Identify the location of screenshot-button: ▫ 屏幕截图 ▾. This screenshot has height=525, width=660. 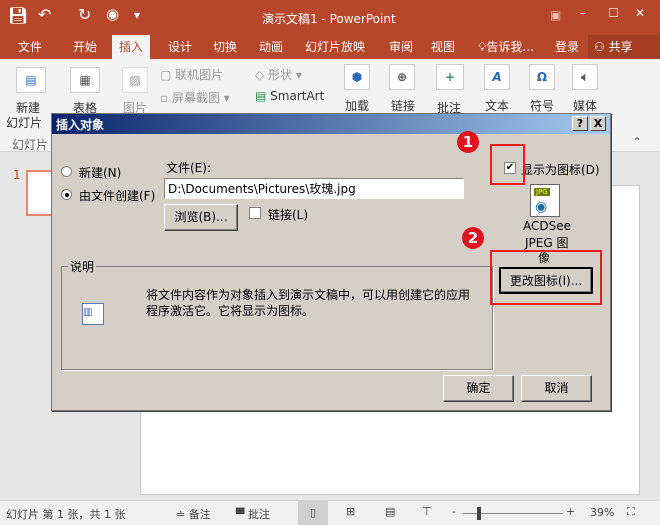
(195, 97).